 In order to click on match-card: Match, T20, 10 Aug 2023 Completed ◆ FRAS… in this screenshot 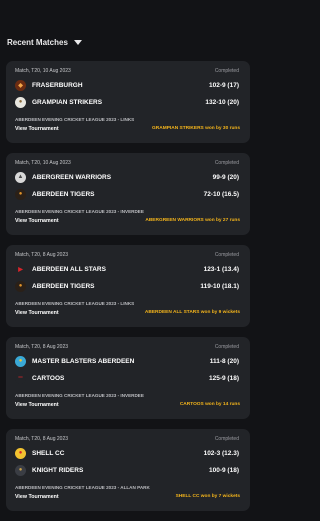, I will do `click(128, 102)`.